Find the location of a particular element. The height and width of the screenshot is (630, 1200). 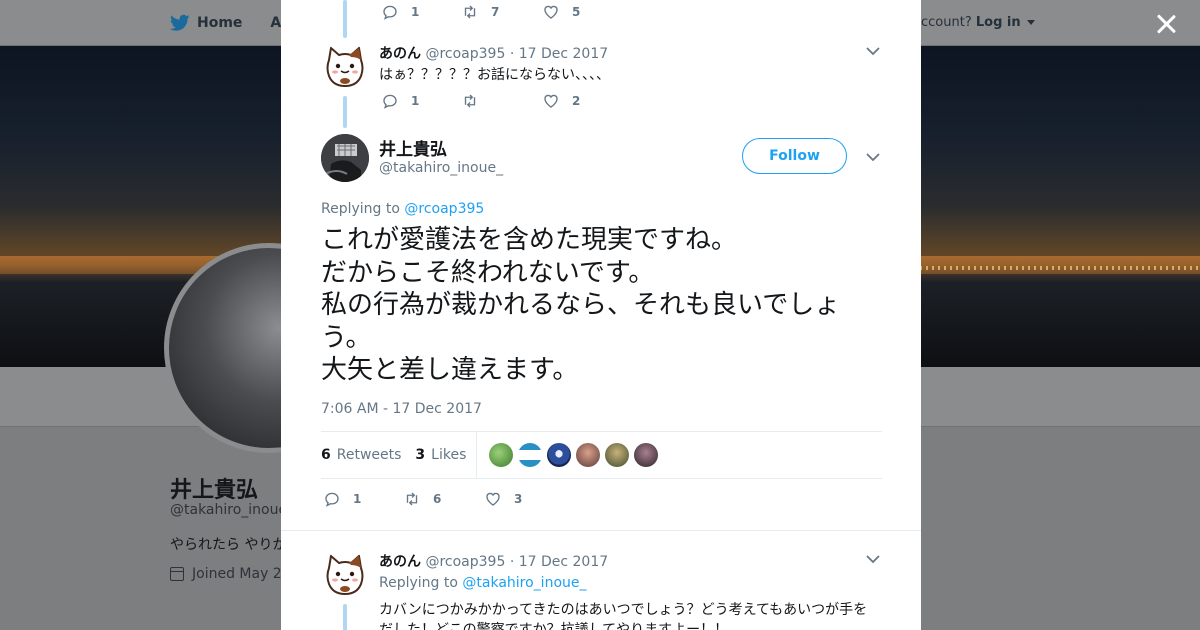

profile-handle: @takahiro_inoue_ is located at coordinates (232, 510).